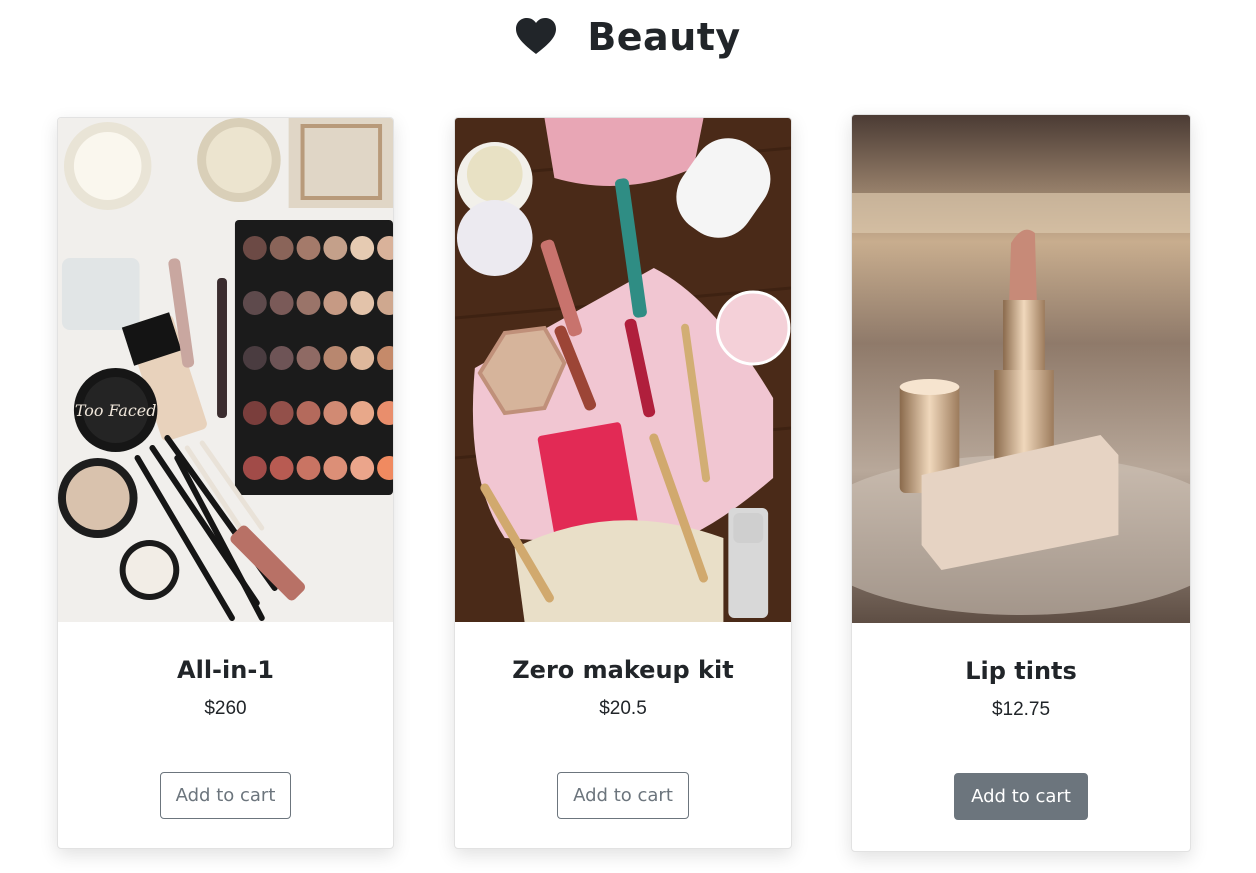 This screenshot has width=1256, height=873. I want to click on product-price: $20.5, so click(623, 708).